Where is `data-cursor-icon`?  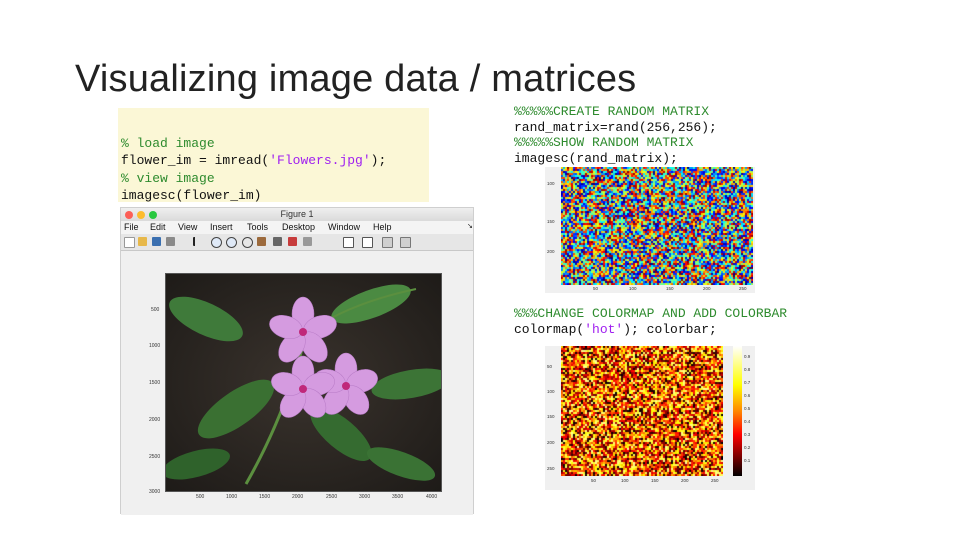 data-cursor-icon is located at coordinates (277, 241).